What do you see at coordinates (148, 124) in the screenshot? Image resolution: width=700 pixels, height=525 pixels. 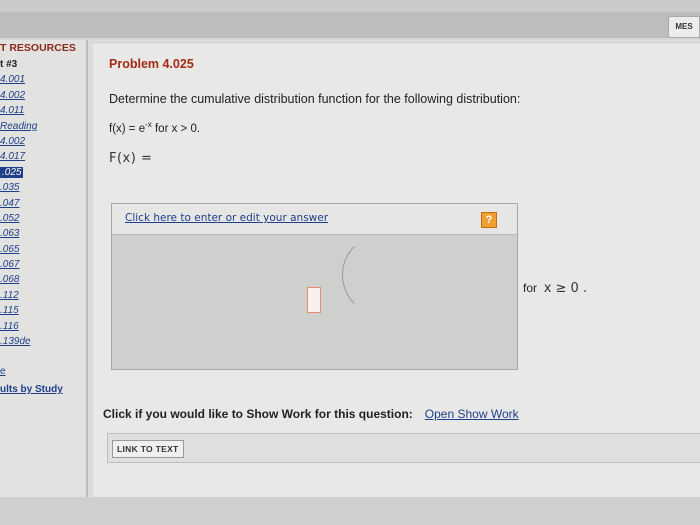 I see `fx-exponent: -x` at bounding box center [148, 124].